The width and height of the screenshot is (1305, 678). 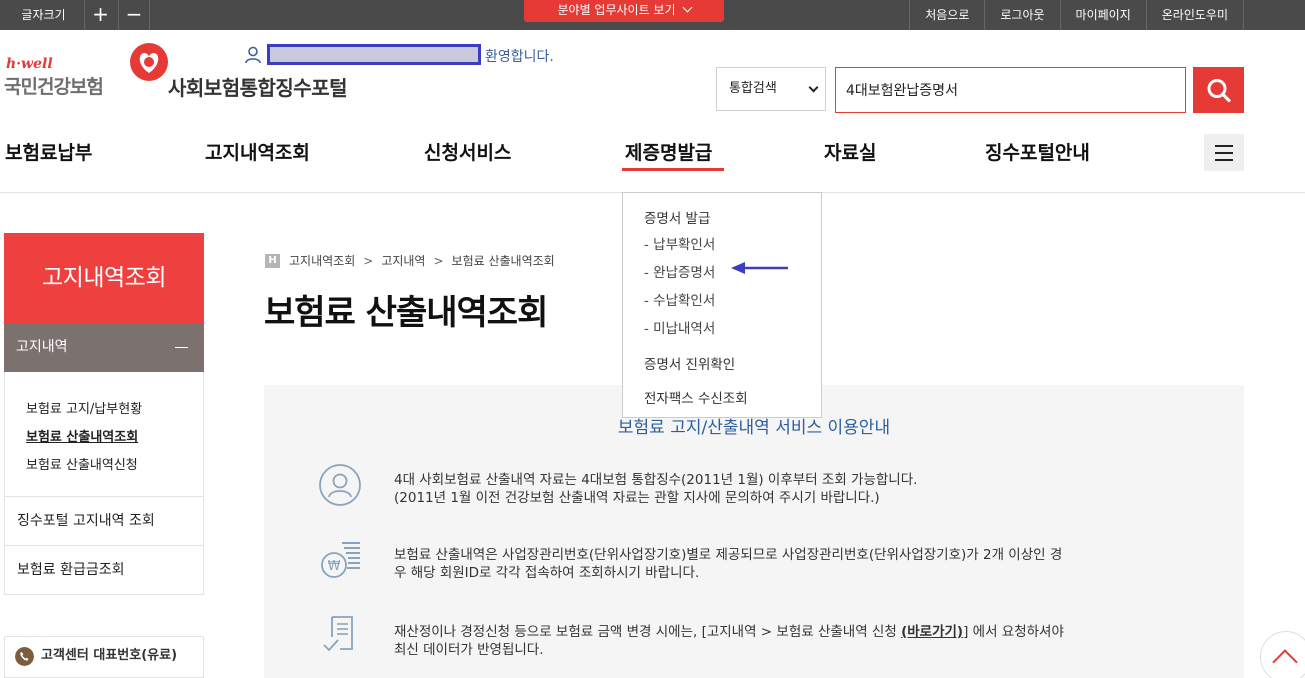 What do you see at coordinates (1285, 662) in the screenshot?
I see `chevron-up-icon` at bounding box center [1285, 662].